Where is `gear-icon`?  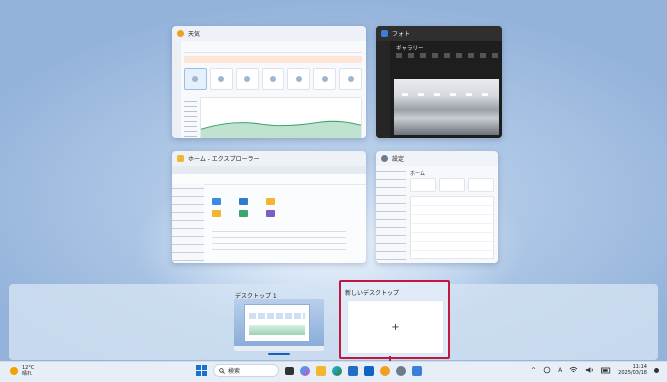
gear-icon is located at coordinates (384, 158).